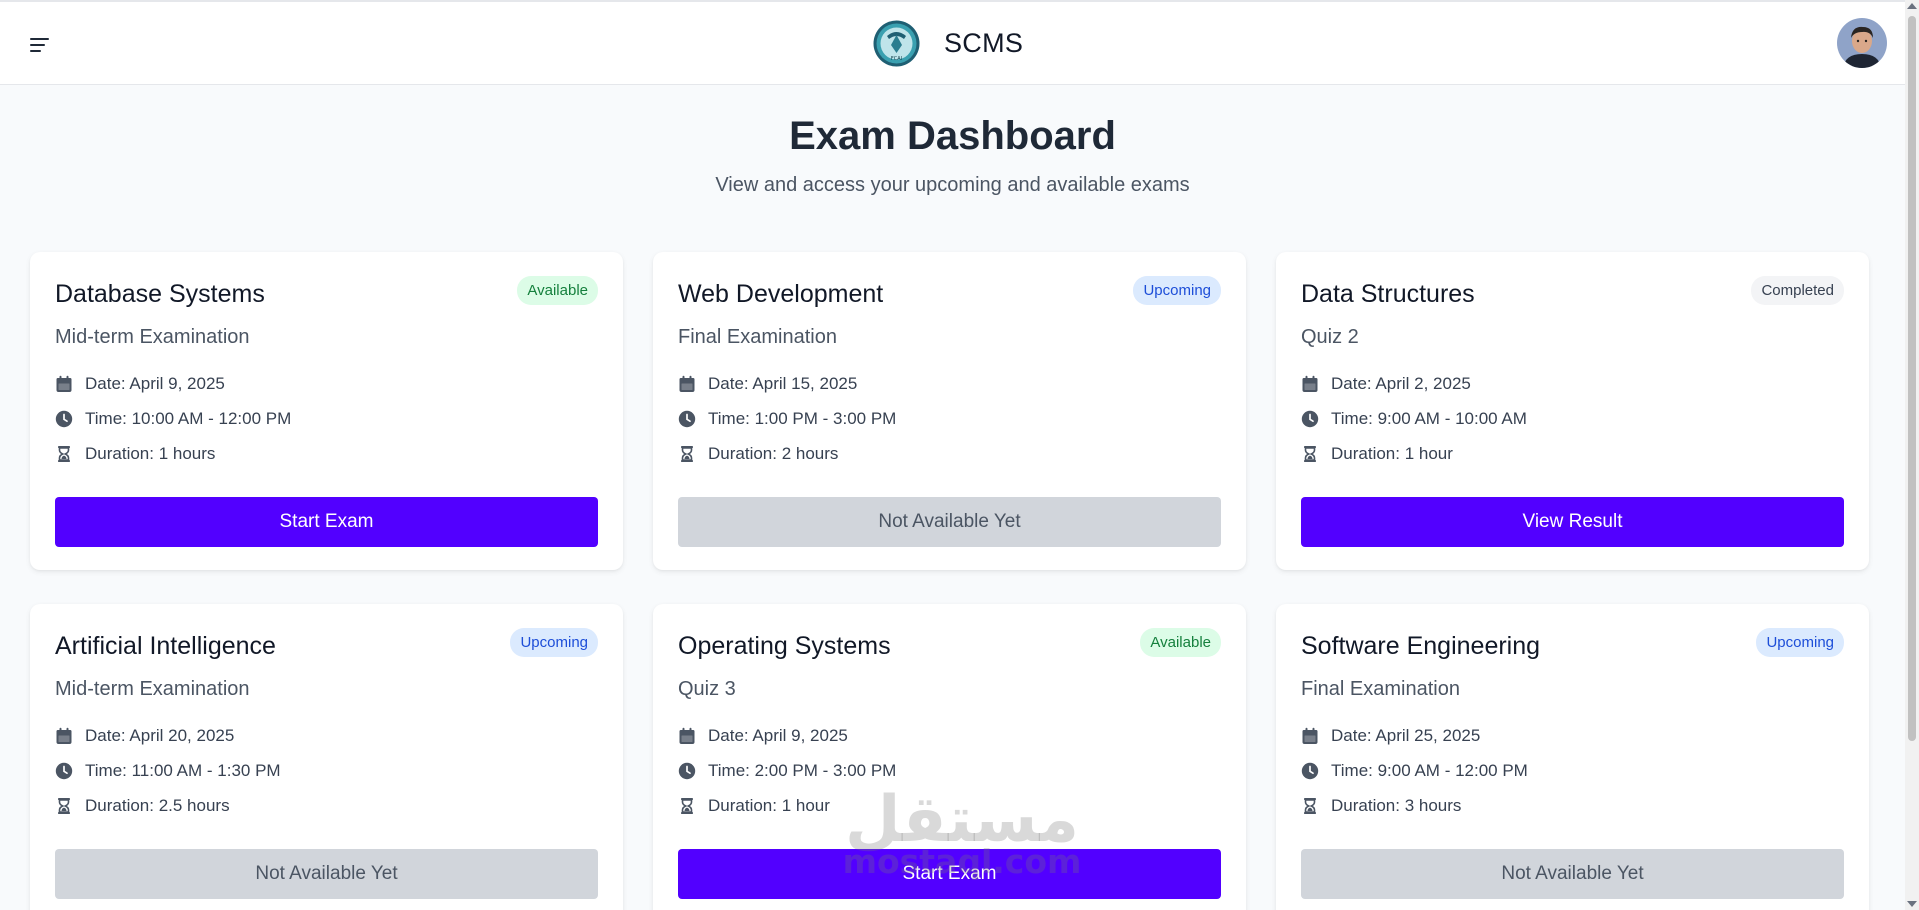 The width and height of the screenshot is (1919, 910). Describe the element at coordinates (150, 453) in the screenshot. I see `exam-duration-text: Duration: 1 hours` at that location.